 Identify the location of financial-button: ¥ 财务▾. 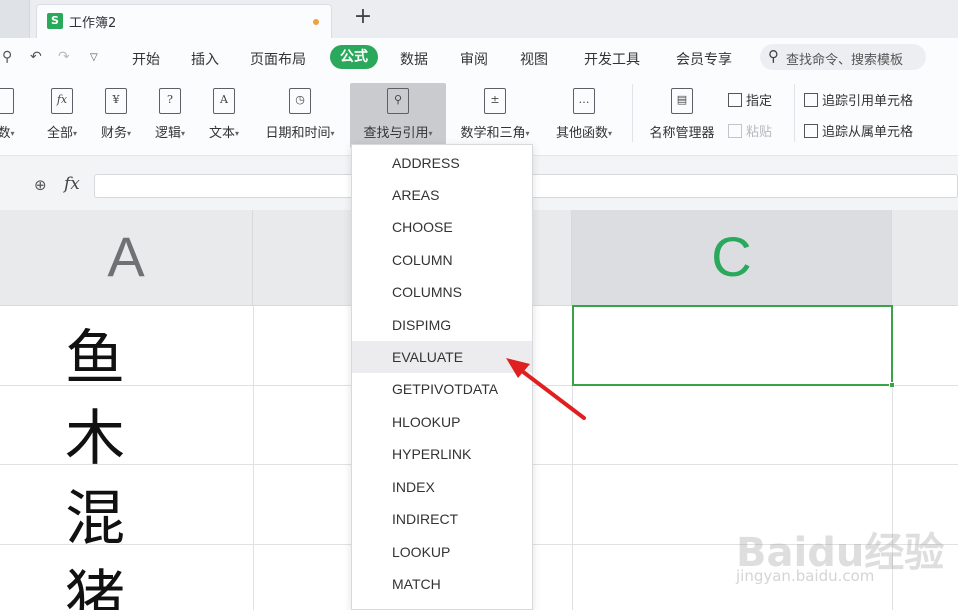
(116, 112).